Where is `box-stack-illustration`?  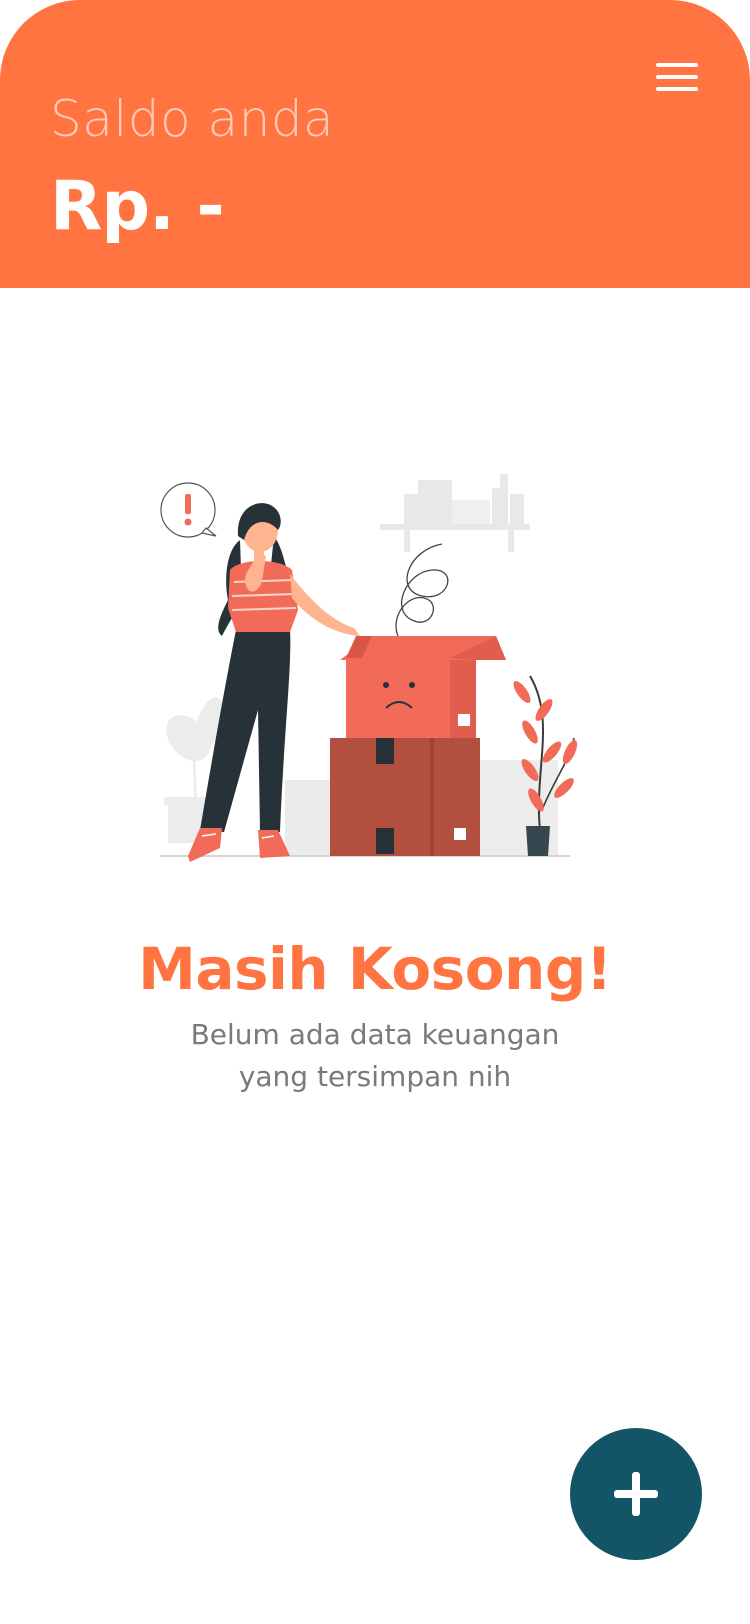
box-stack-illustration is located at coordinates (418, 746).